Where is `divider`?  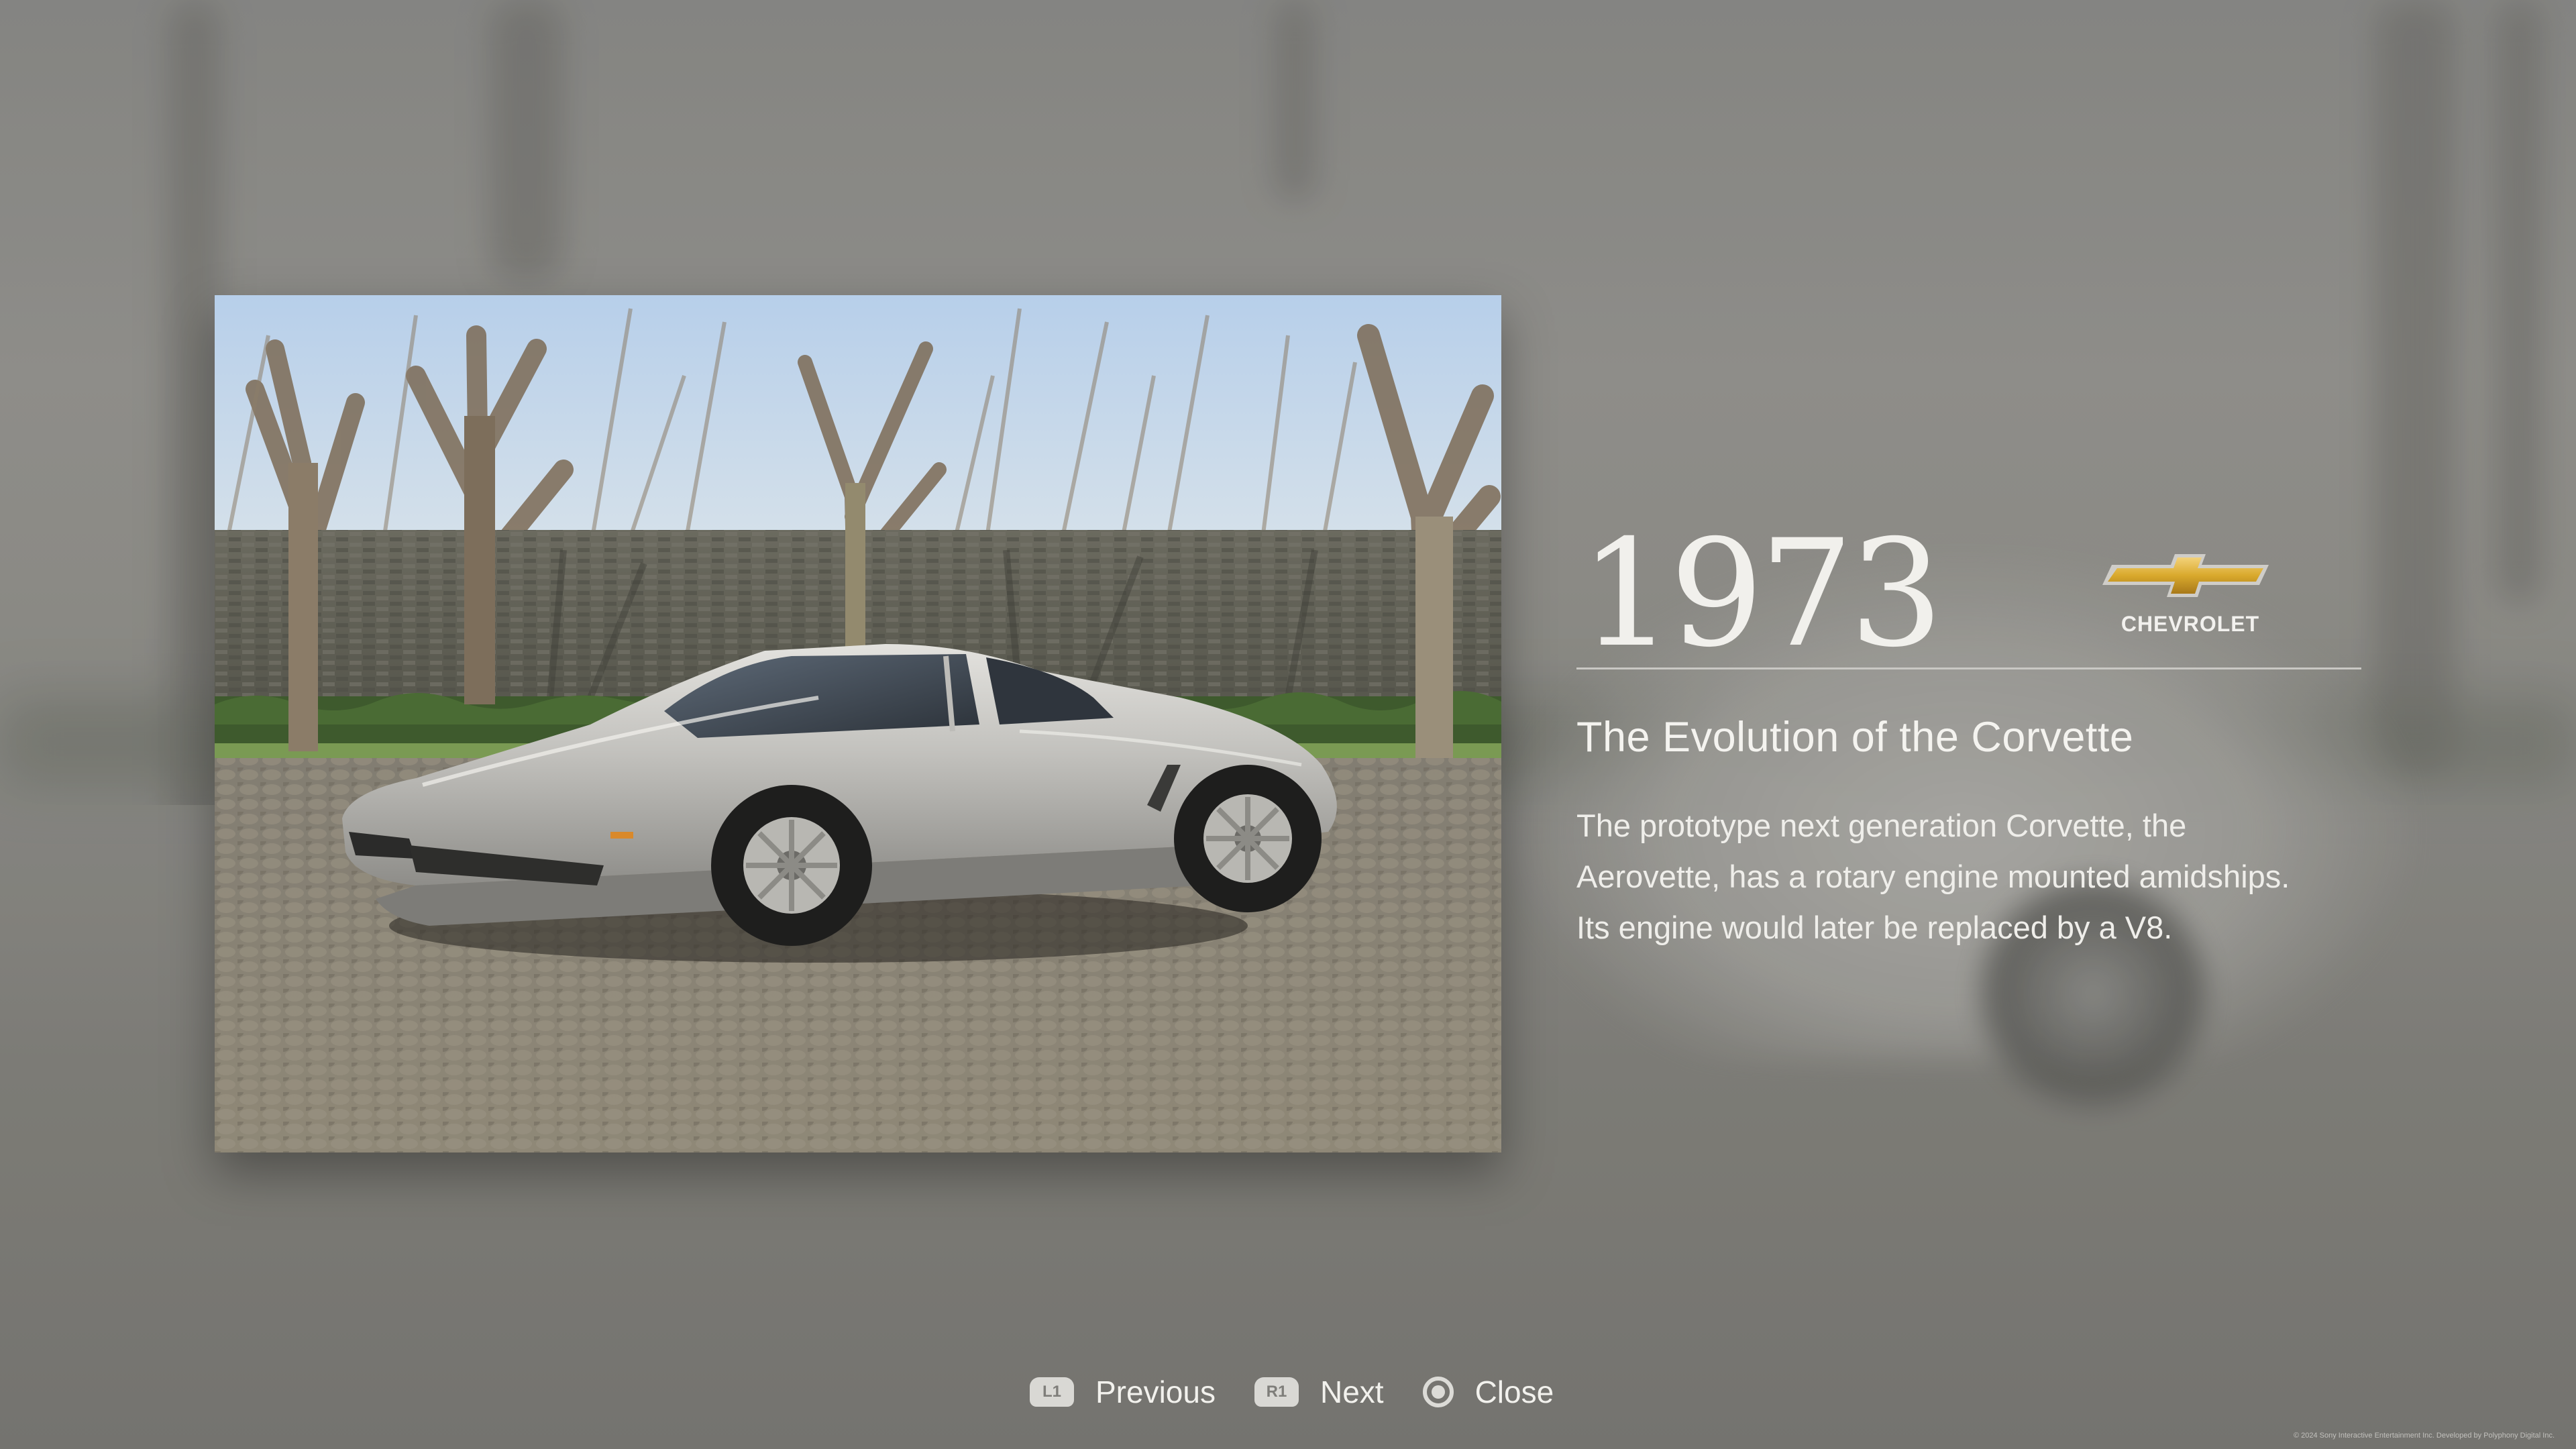
divider is located at coordinates (1968, 668).